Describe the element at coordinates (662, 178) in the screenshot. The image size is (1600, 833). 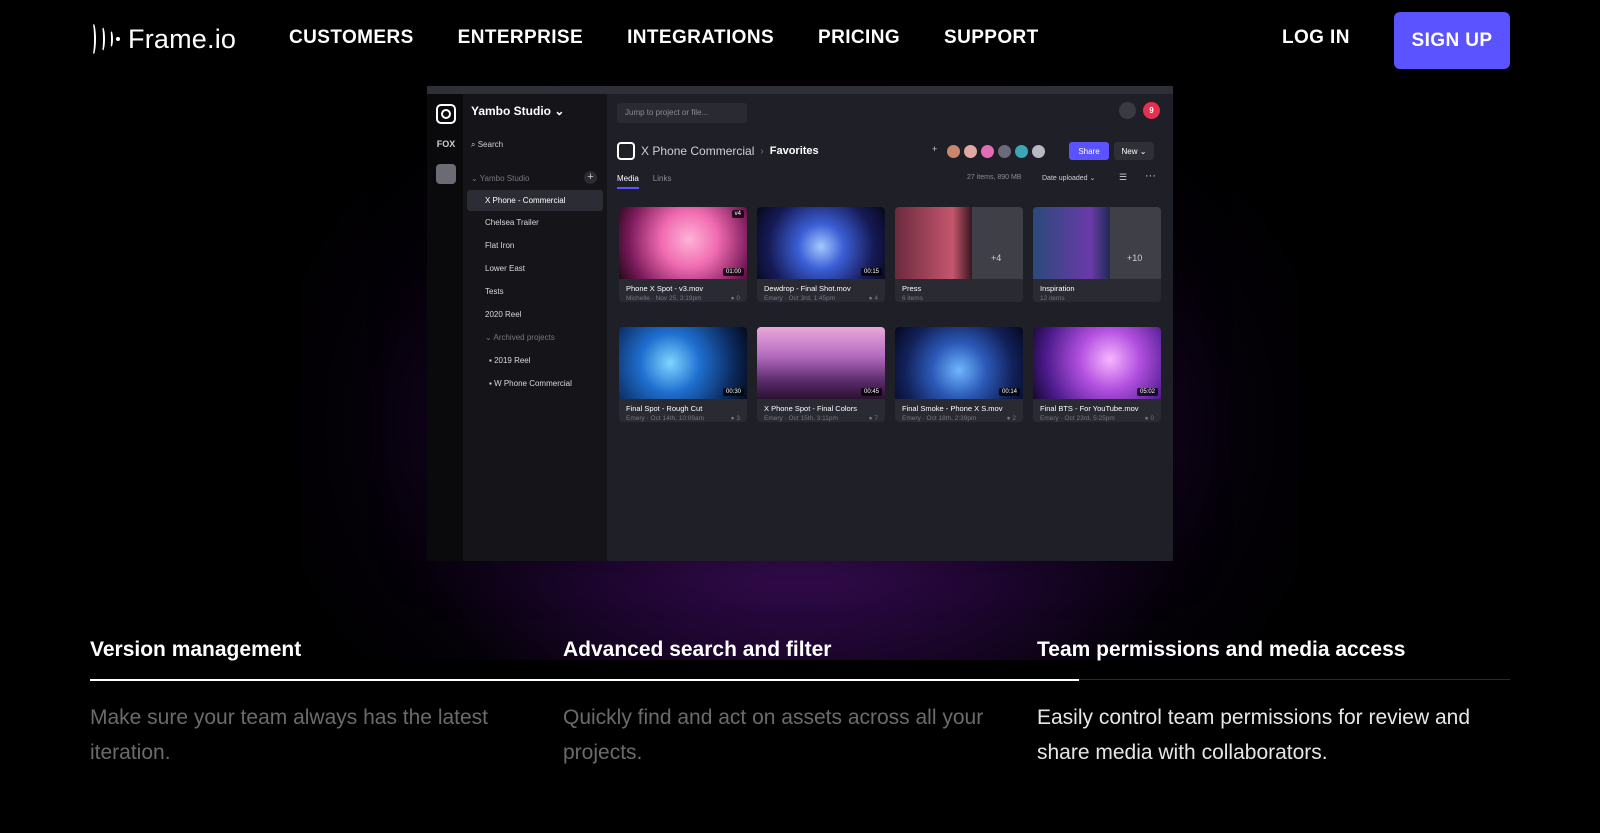
I see `tab-links: Links` at that location.